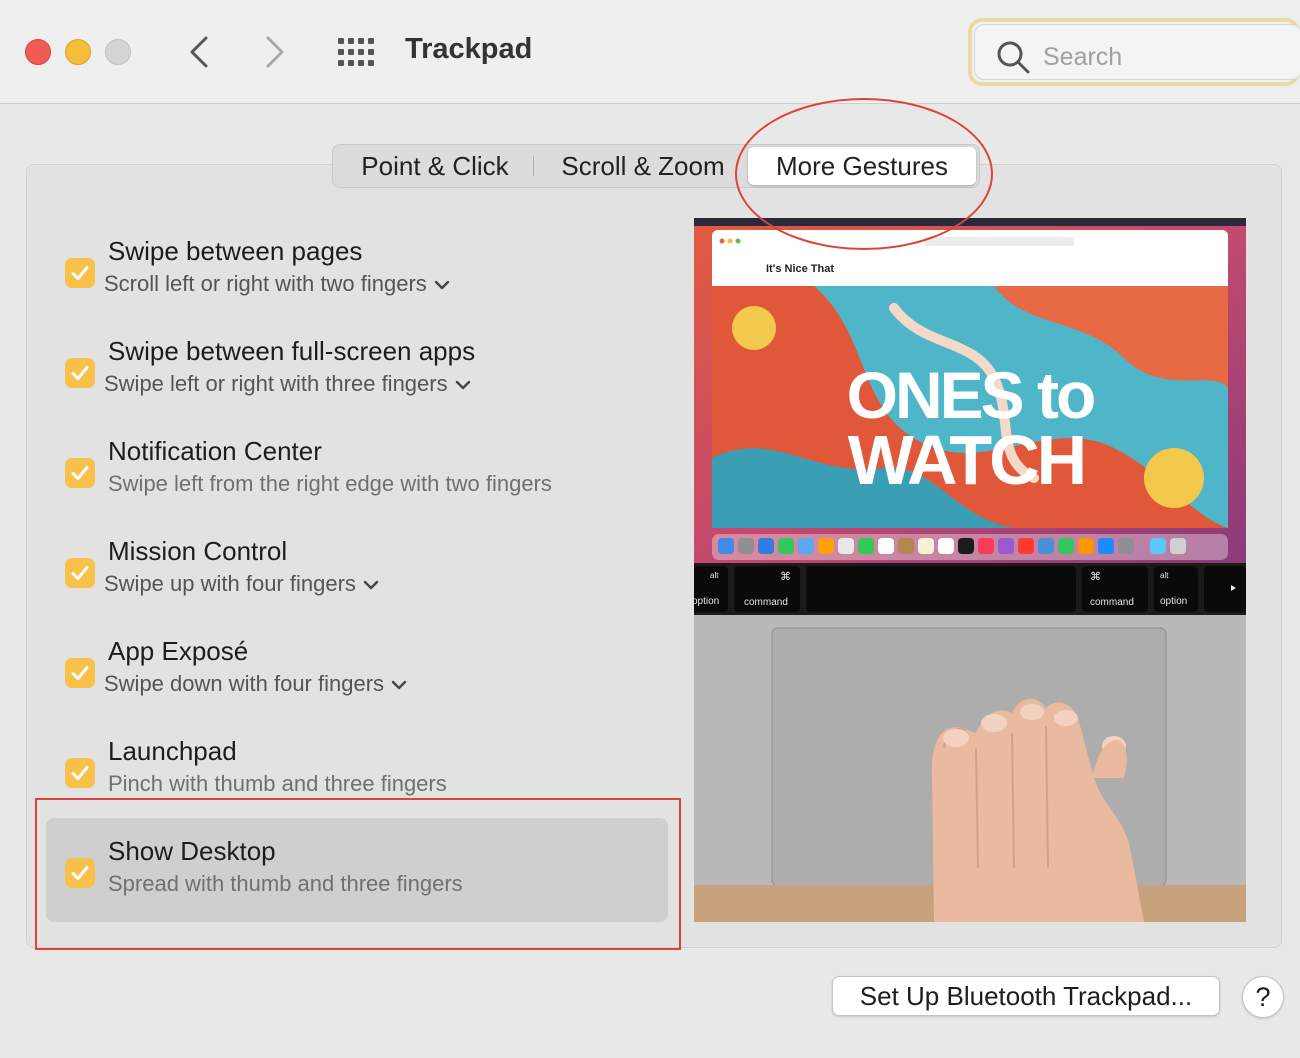 This screenshot has width=1300, height=1058. I want to click on annotation-ellipse, so click(864, 174).